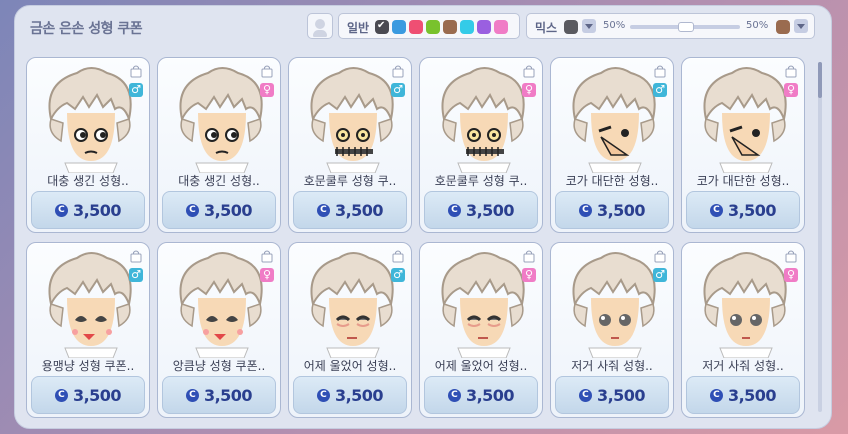 This screenshot has height=434, width=848. I want to click on mix-color-filter: 믹스 50% 50%, so click(670, 26).